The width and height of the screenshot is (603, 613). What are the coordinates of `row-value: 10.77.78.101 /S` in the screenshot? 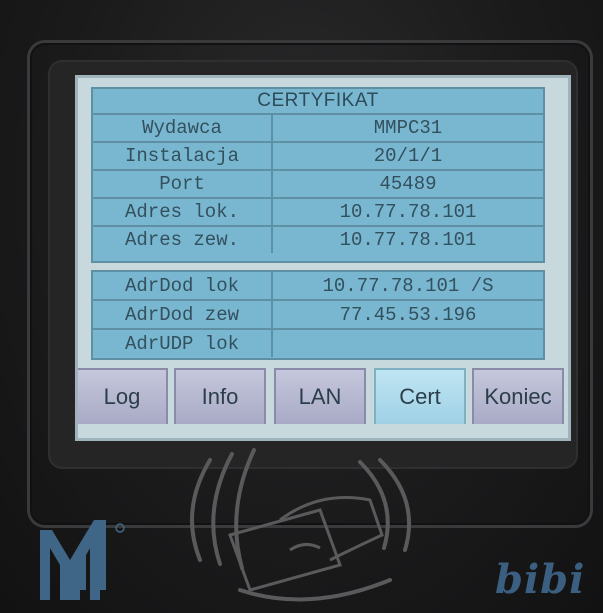 It's located at (408, 285).